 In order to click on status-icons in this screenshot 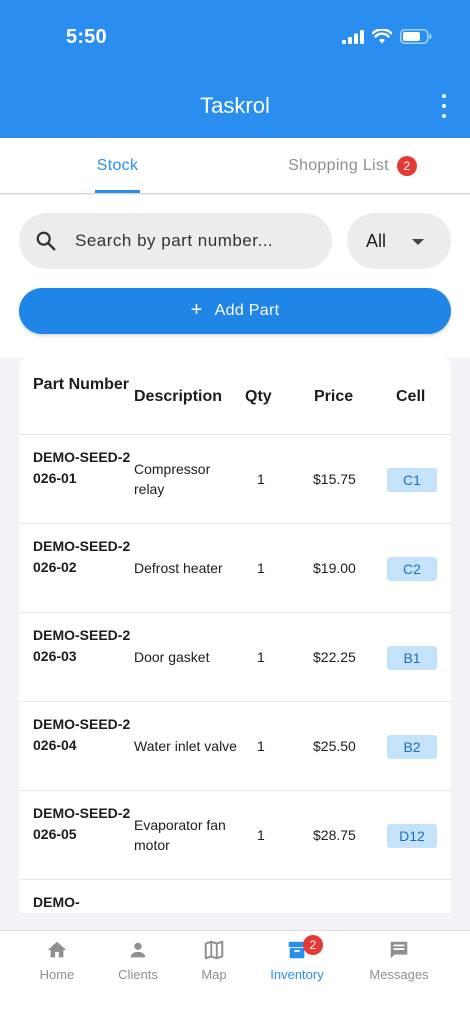, I will do `click(387, 36)`.